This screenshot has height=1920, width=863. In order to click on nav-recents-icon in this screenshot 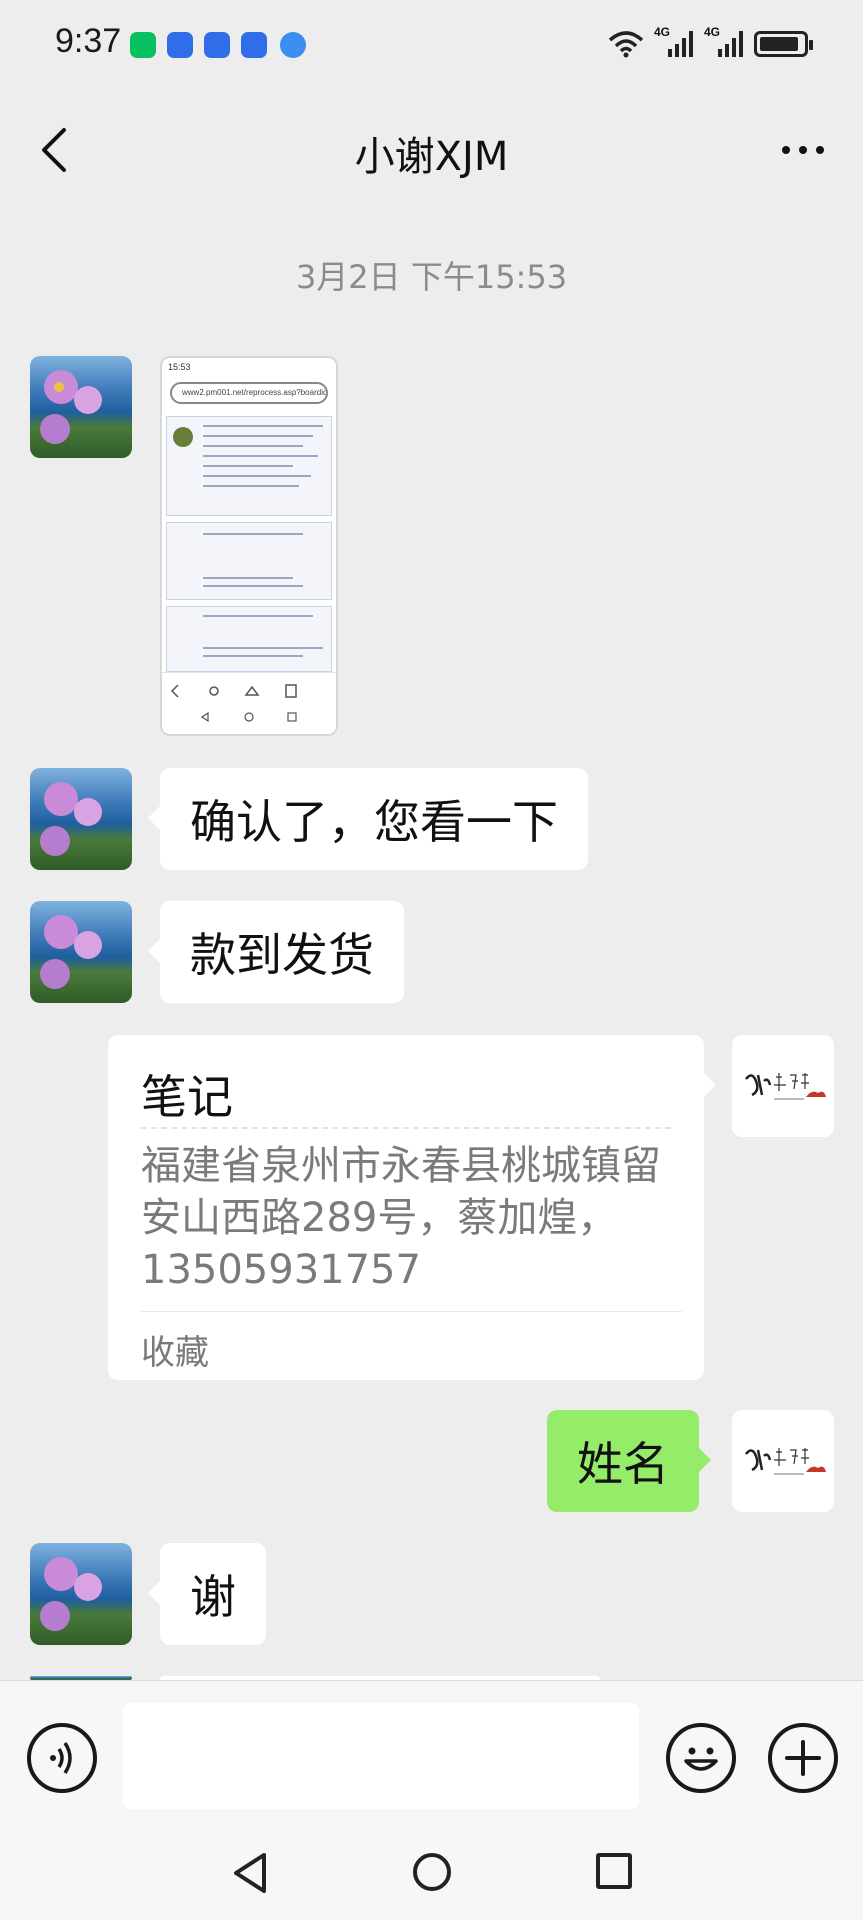, I will do `click(614, 1871)`.